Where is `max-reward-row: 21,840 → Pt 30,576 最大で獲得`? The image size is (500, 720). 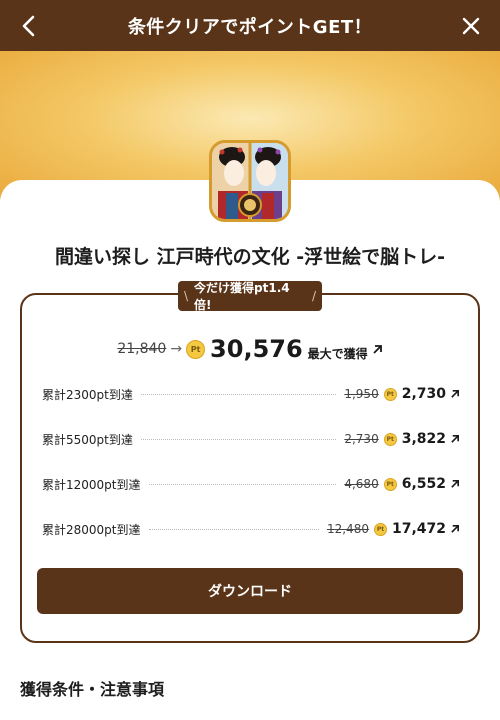 max-reward-row: 21,840 → Pt 30,576 最大で獲得 is located at coordinates (250, 349).